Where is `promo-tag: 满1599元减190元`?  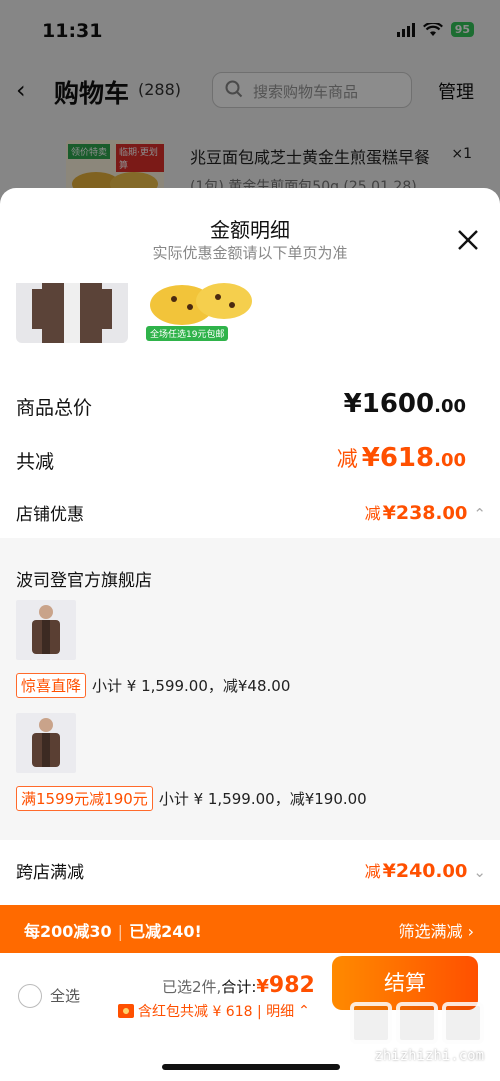
promo-tag: 满1599元减190元 is located at coordinates (84, 798).